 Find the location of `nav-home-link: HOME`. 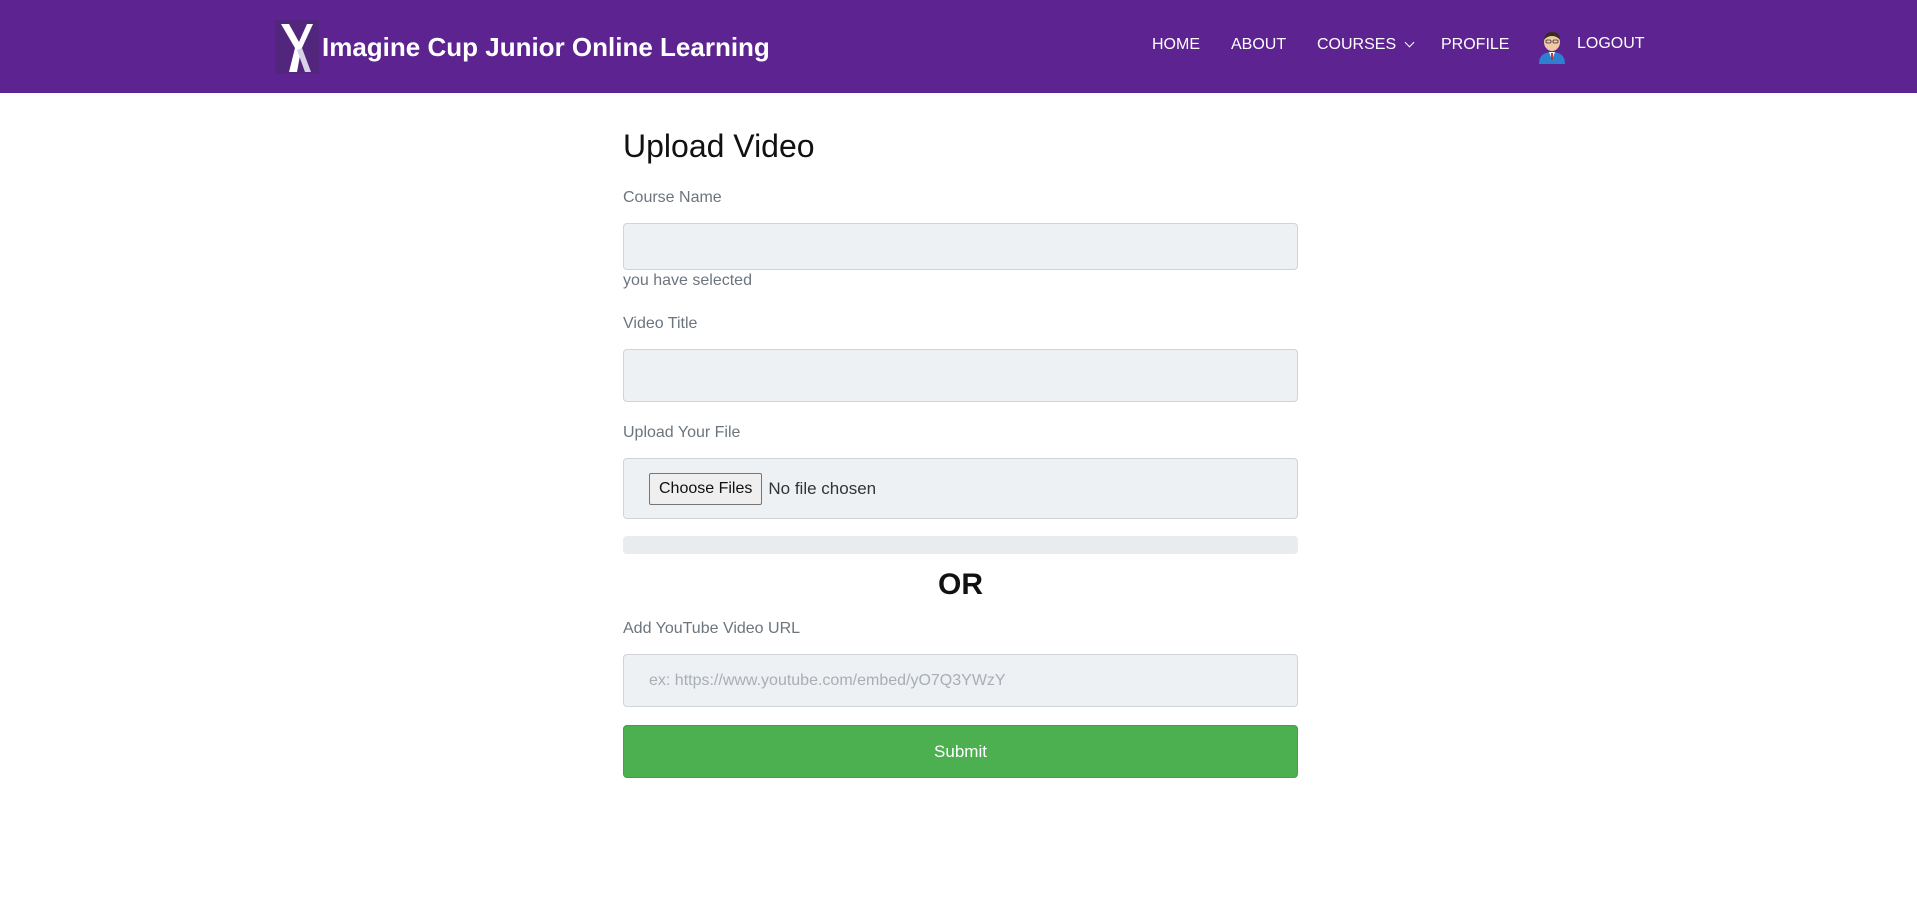

nav-home-link: HOME is located at coordinates (1176, 45).